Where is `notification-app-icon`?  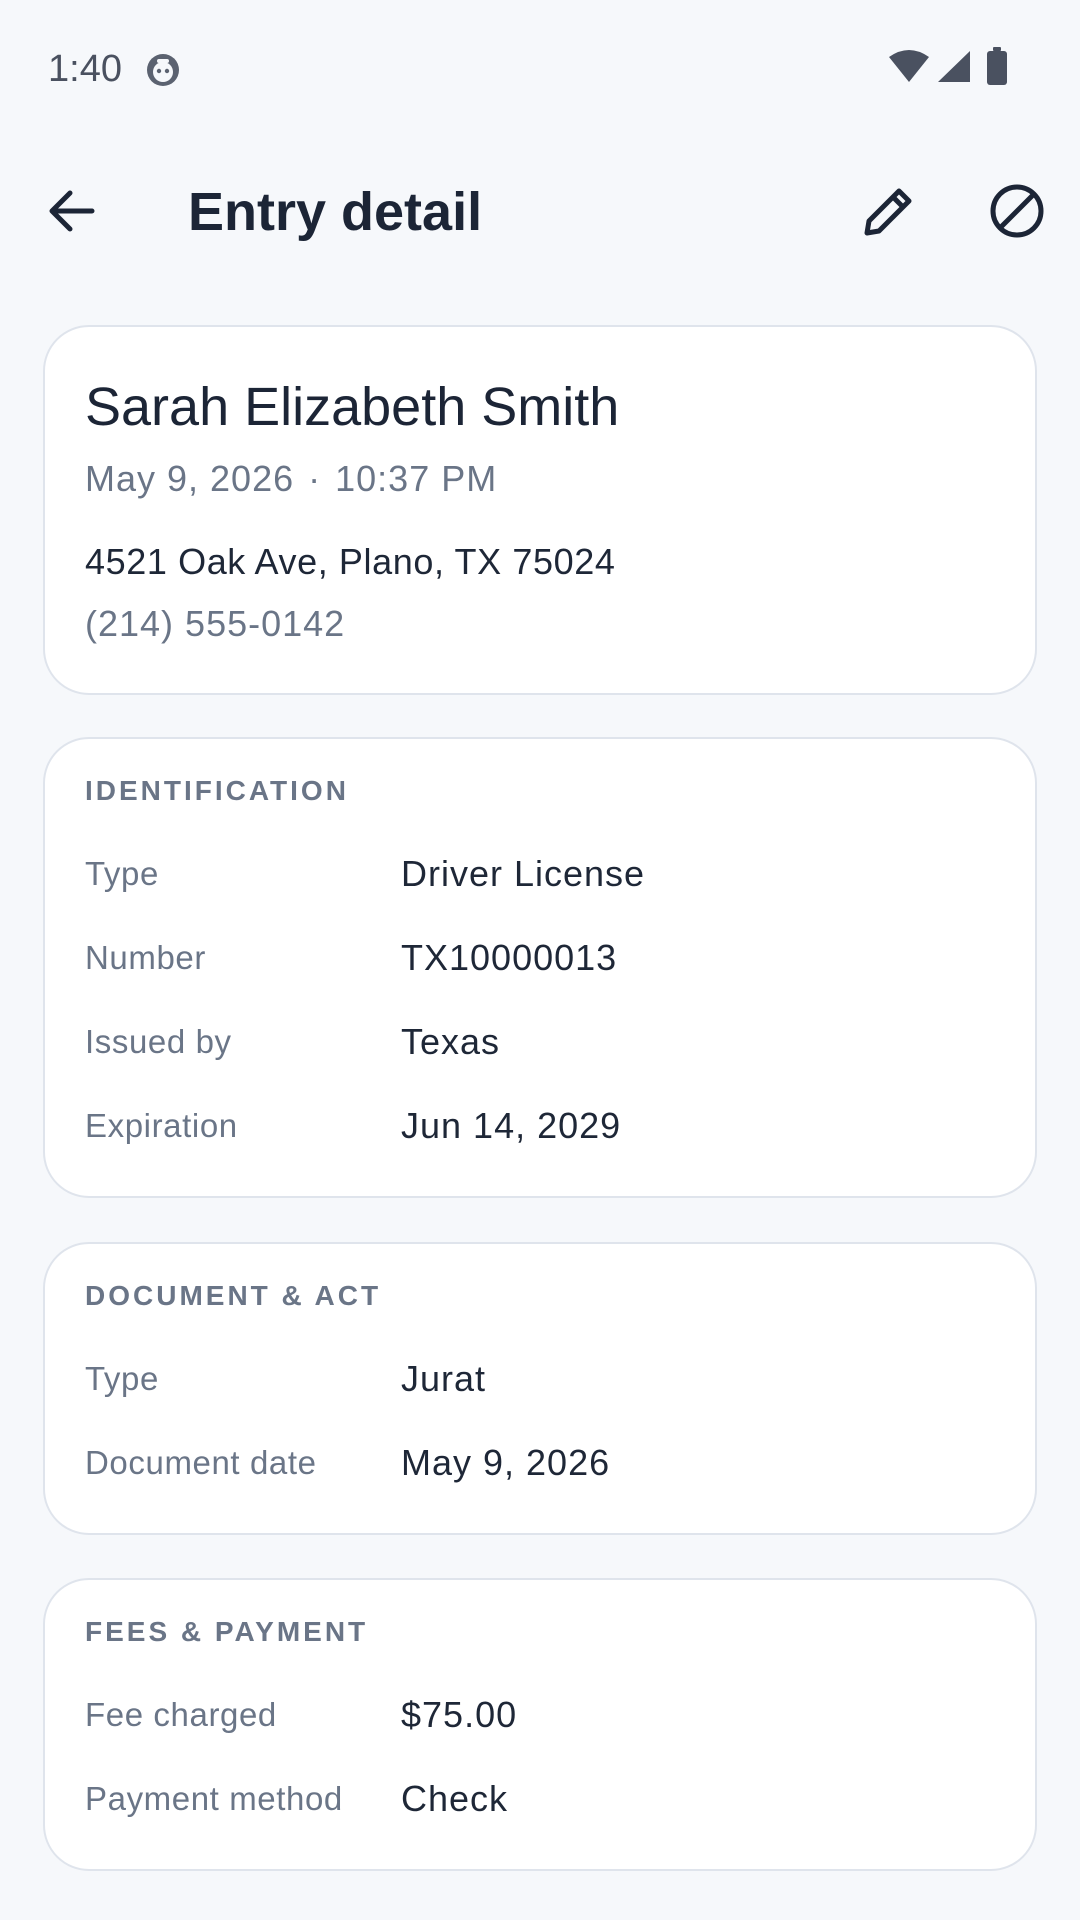 notification-app-icon is located at coordinates (163, 70).